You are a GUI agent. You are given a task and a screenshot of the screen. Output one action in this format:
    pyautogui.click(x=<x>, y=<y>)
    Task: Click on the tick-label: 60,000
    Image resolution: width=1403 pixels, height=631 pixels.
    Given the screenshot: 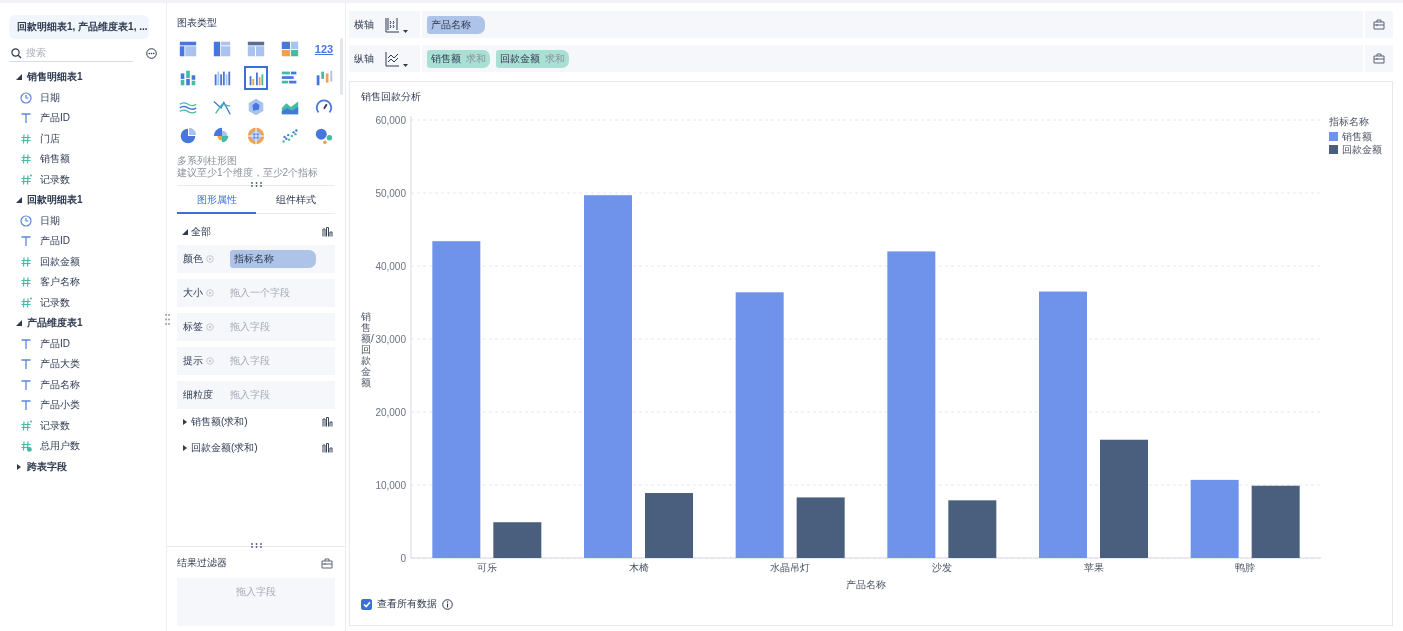 What is the action you would take?
    pyautogui.click(x=390, y=120)
    